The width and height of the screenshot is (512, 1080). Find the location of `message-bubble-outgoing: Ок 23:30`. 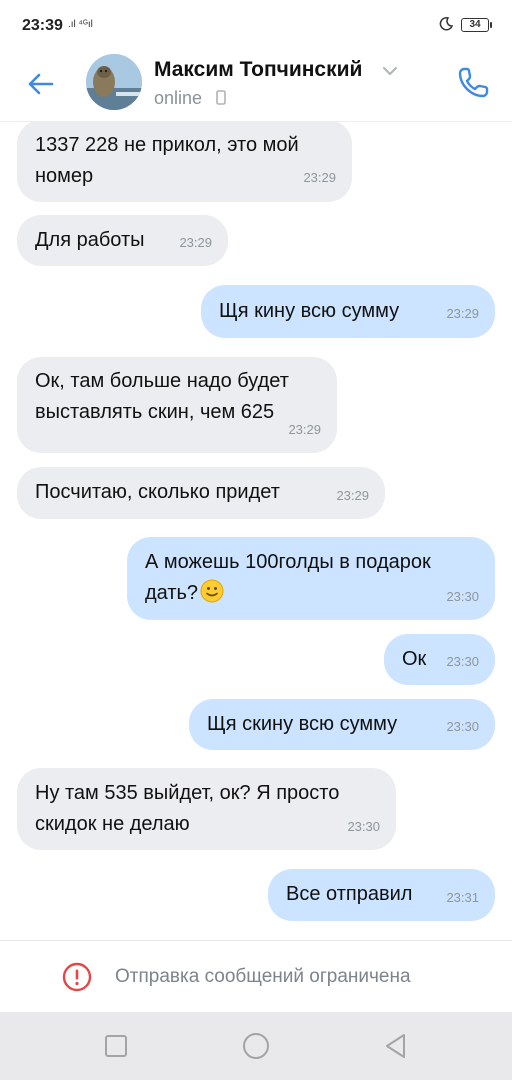

message-bubble-outgoing: Ок 23:30 is located at coordinates (439, 659).